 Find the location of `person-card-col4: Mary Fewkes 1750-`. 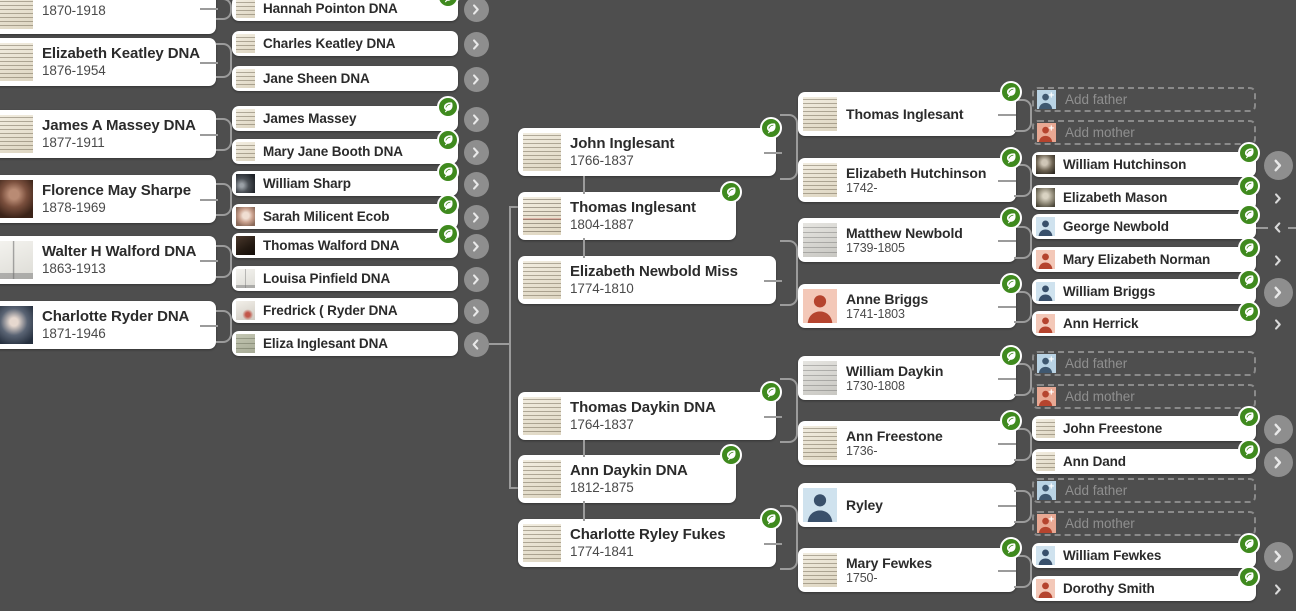

person-card-col4: Mary Fewkes 1750- is located at coordinates (907, 570).